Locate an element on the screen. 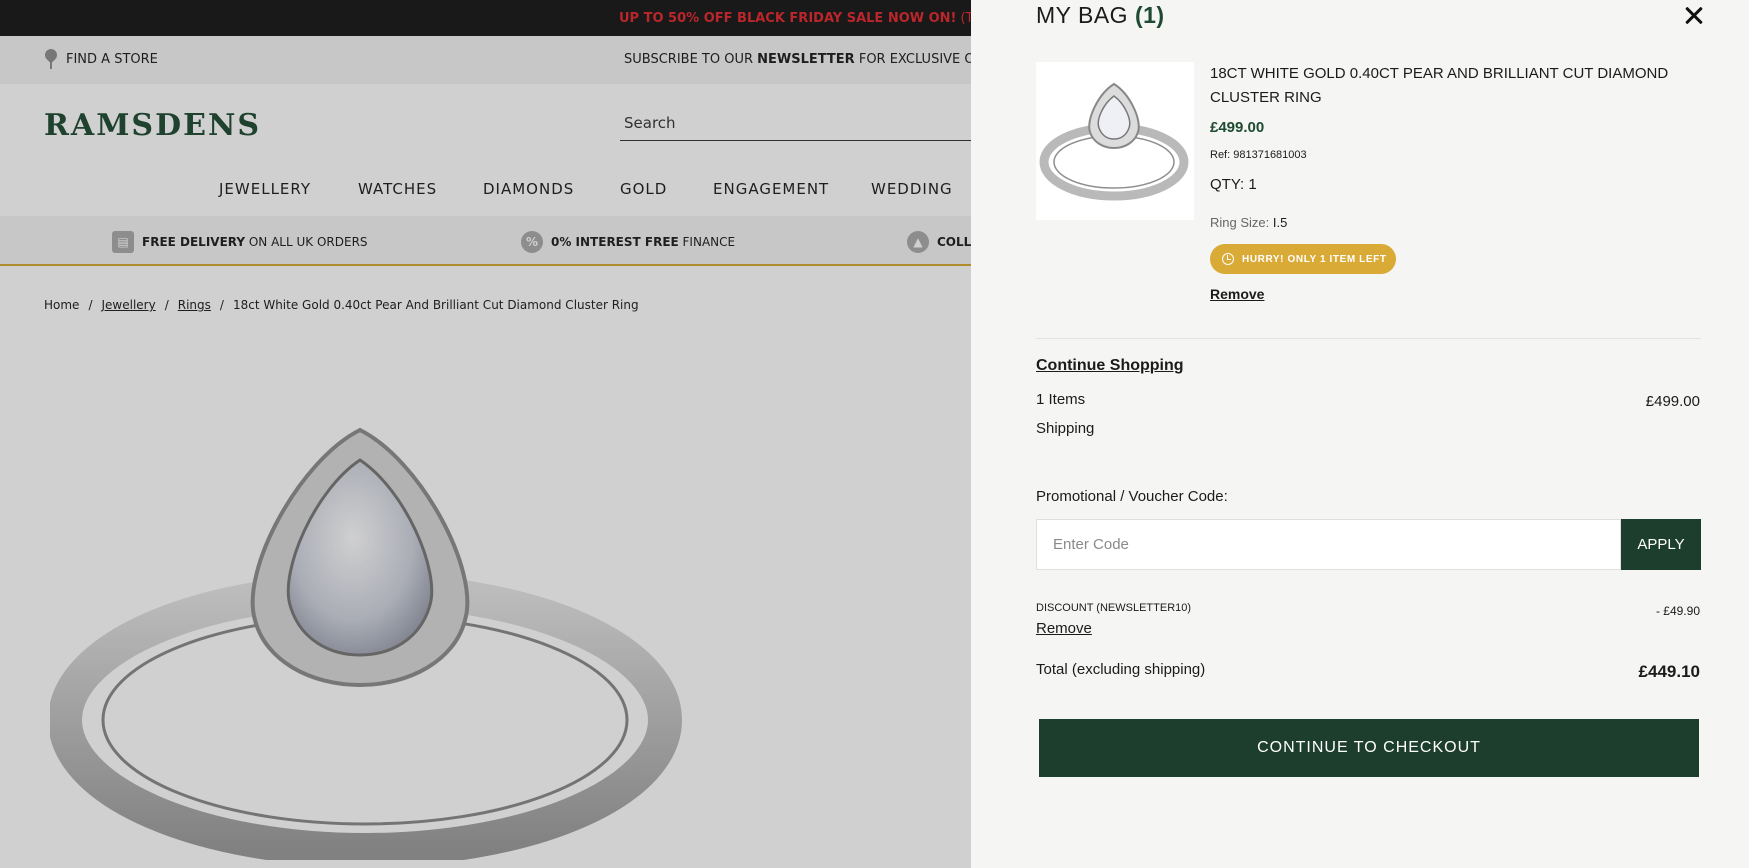  promo-code-input is located at coordinates (1328, 544).